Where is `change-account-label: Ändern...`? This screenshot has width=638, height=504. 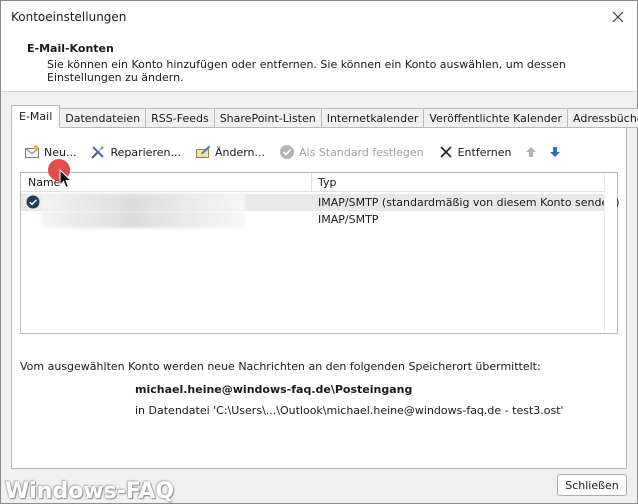 change-account-label: Ändern... is located at coordinates (240, 152).